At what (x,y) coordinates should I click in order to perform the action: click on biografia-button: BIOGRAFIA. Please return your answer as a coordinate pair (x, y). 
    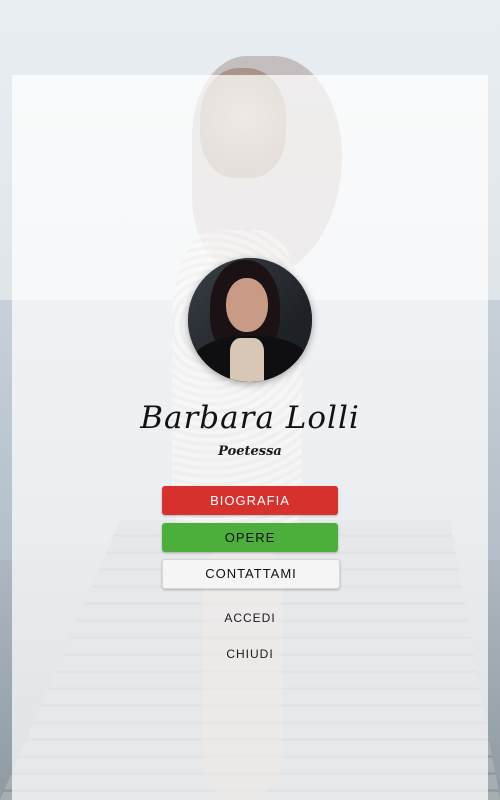
    Looking at the image, I should click on (250, 500).